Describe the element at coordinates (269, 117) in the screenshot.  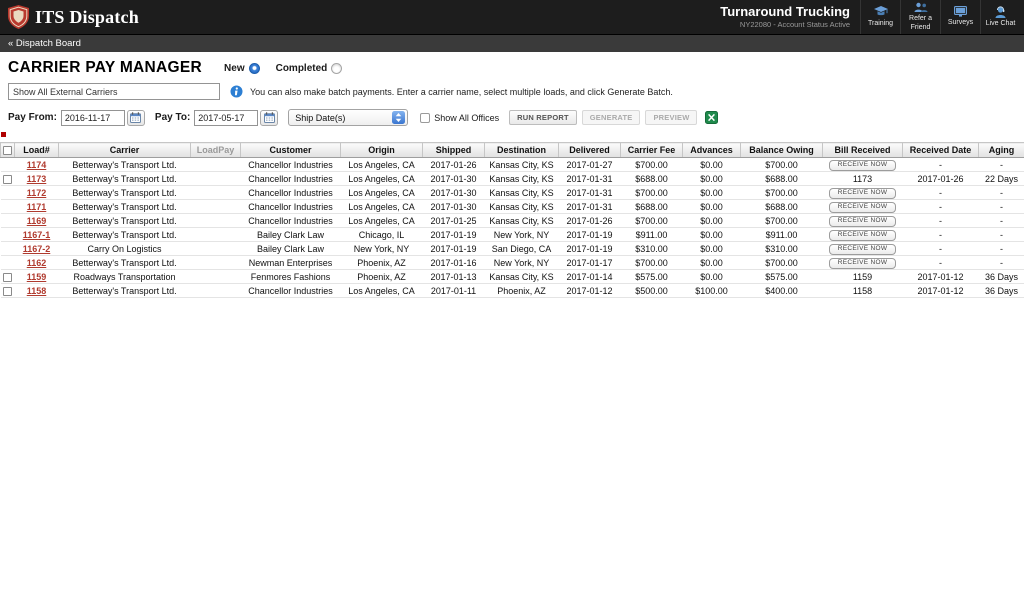
I see `pay-to-calendar-icon` at that location.